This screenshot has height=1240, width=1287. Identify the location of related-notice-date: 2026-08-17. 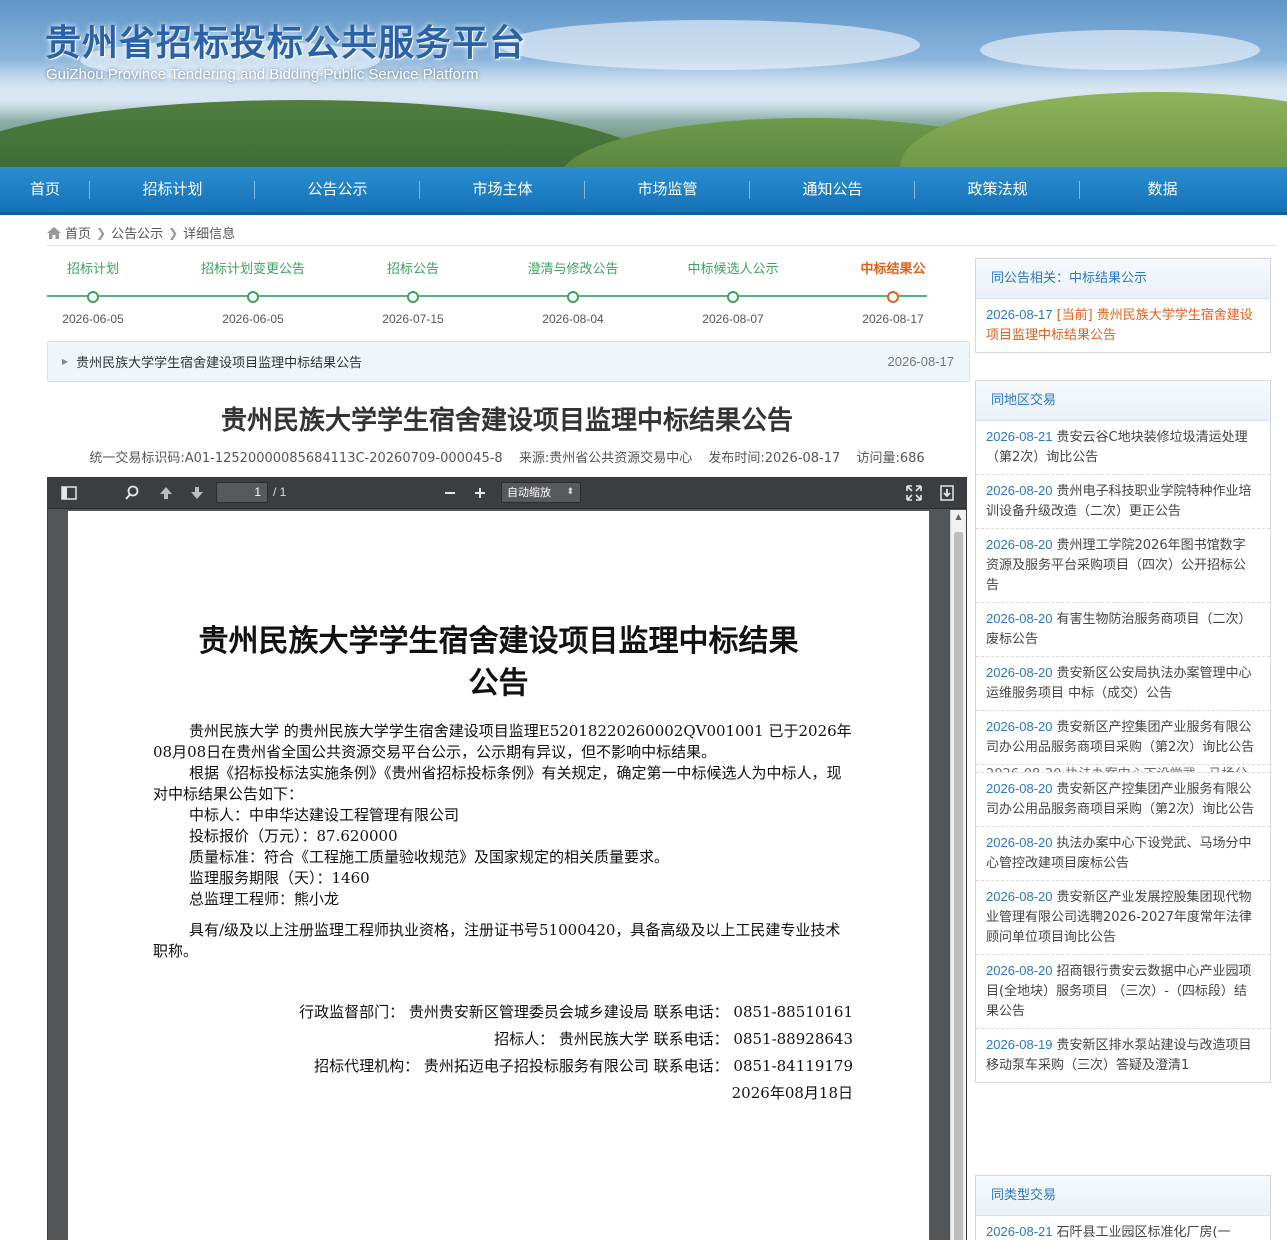
(921, 361).